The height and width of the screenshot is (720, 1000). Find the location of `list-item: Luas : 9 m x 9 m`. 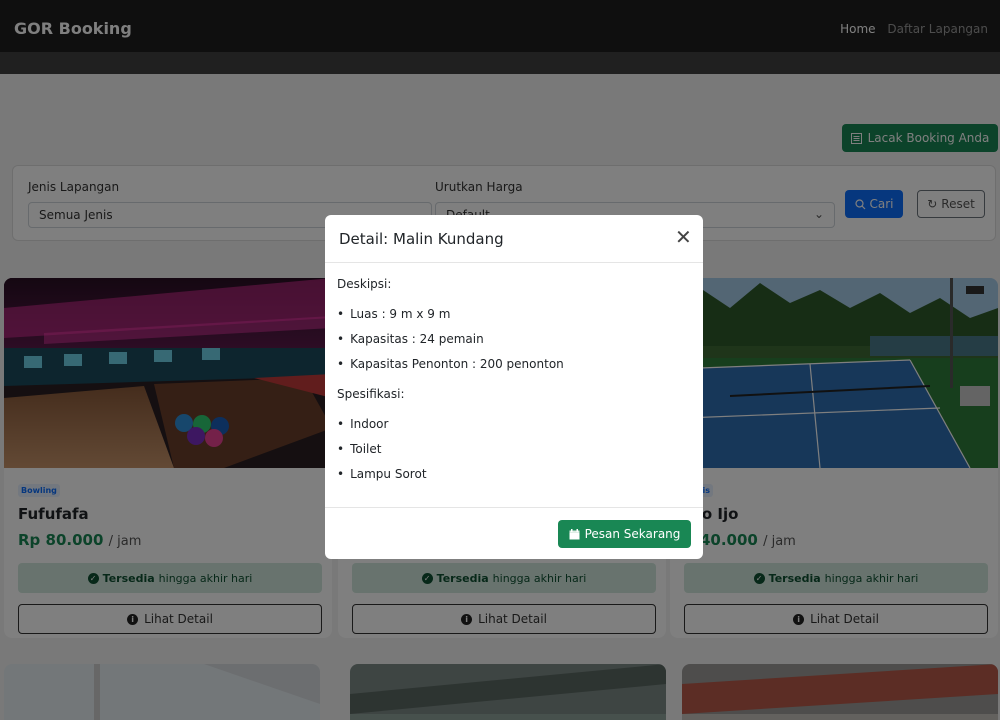

list-item: Luas : 9 m x 9 m is located at coordinates (450, 319).